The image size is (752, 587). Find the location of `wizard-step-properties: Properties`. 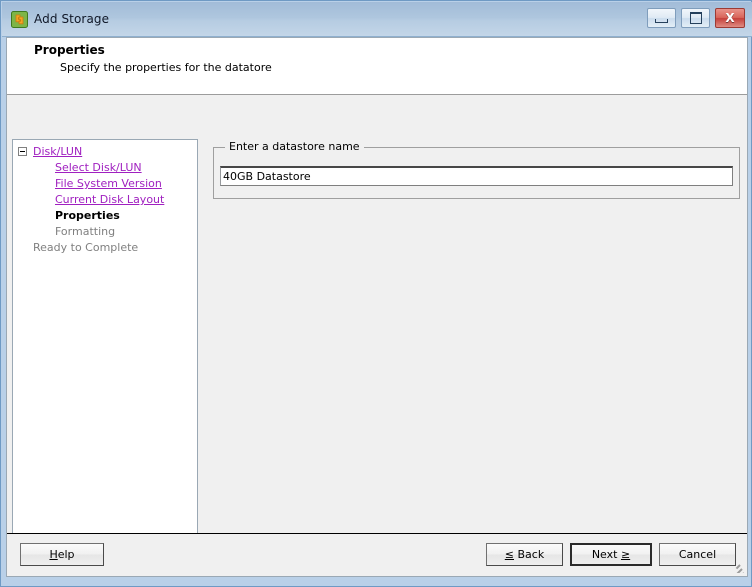

wizard-step-properties: Properties is located at coordinates (105, 216).